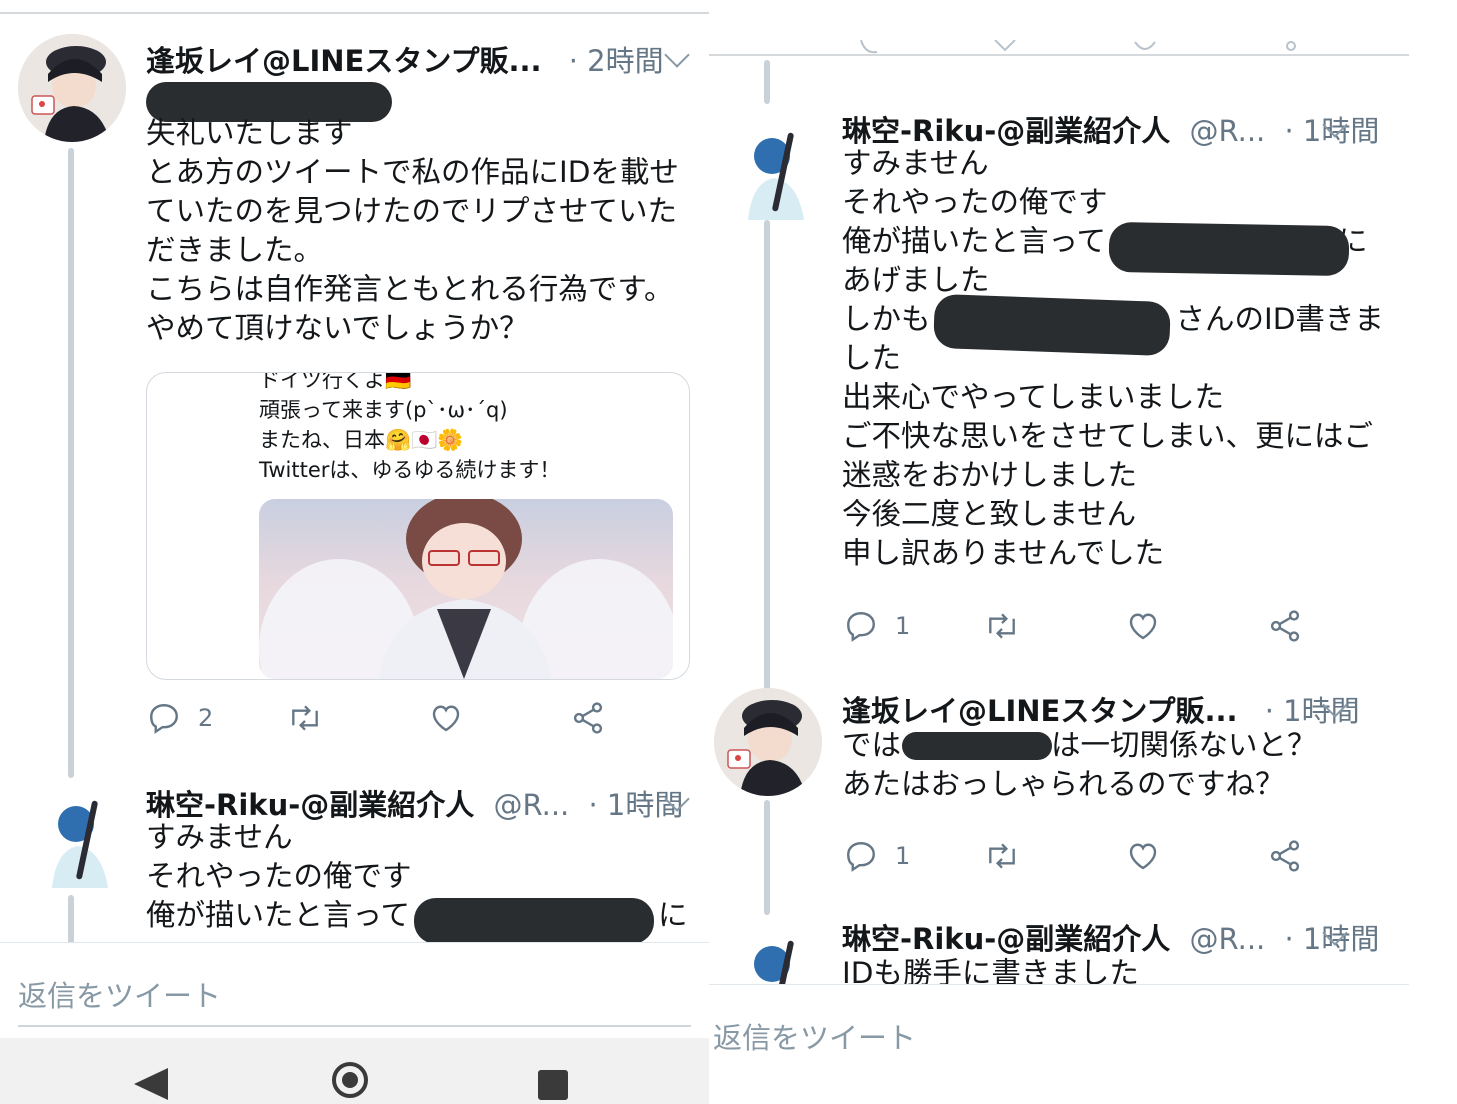  What do you see at coordinates (553, 1085) in the screenshot?
I see `recents-nav-icon` at bounding box center [553, 1085].